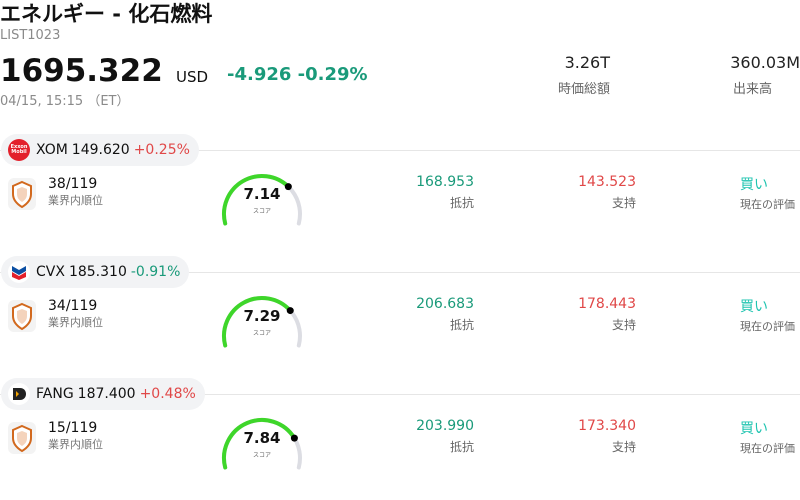 This screenshot has height=500, width=800. I want to click on stock-price: 149.620, so click(100, 150).